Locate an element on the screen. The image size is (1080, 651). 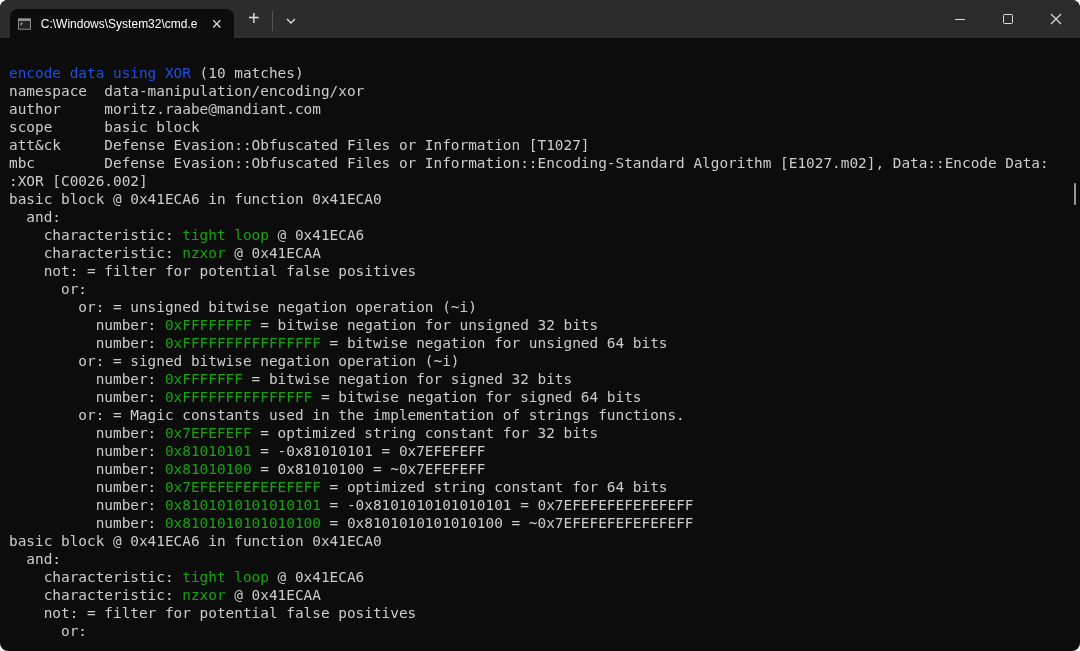
tab-title: C:\Windows\System32\cmd.e is located at coordinates (119, 23).